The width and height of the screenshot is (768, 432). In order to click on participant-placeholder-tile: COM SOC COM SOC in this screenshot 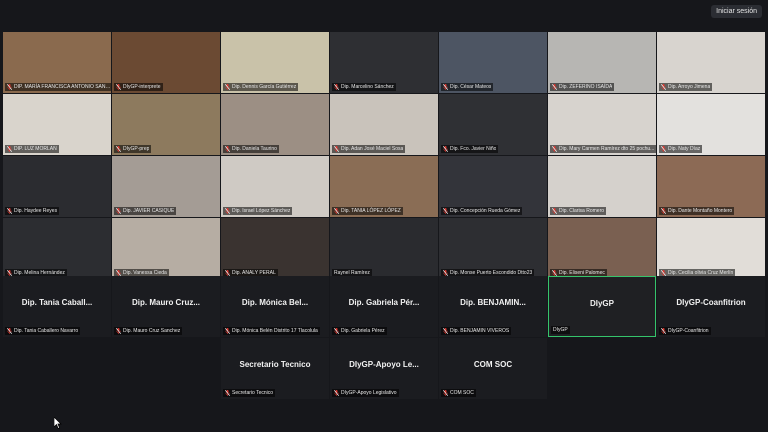, I will do `click(493, 368)`.